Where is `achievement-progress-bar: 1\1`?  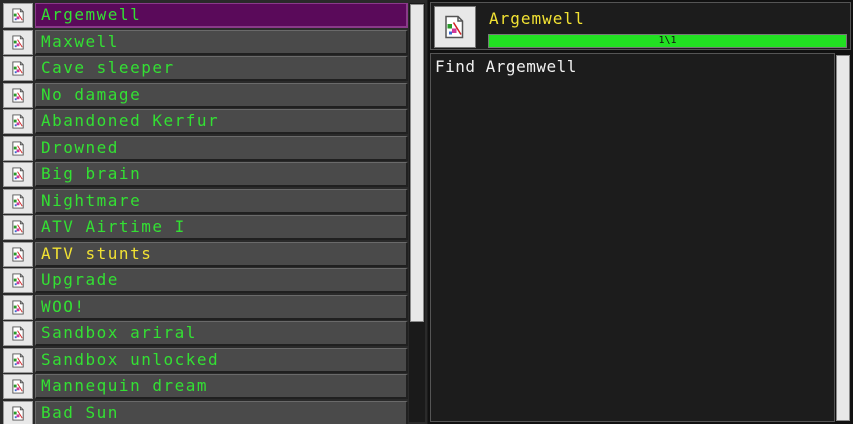 achievement-progress-bar: 1\1 is located at coordinates (667, 41).